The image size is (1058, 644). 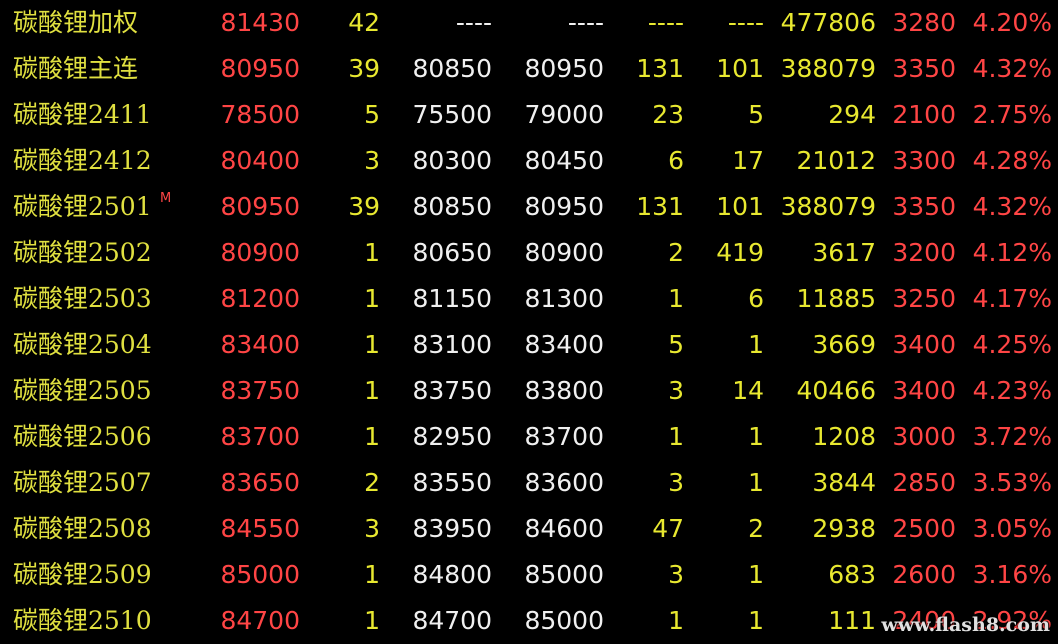 What do you see at coordinates (1012, 160) in the screenshot?
I see `change-pct-cell: 4.28%` at bounding box center [1012, 160].